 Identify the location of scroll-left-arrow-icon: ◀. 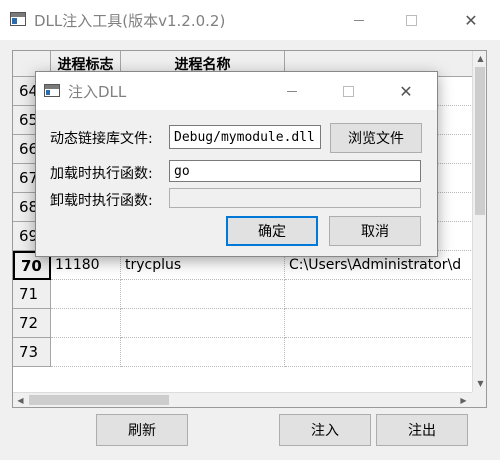
(20, 400).